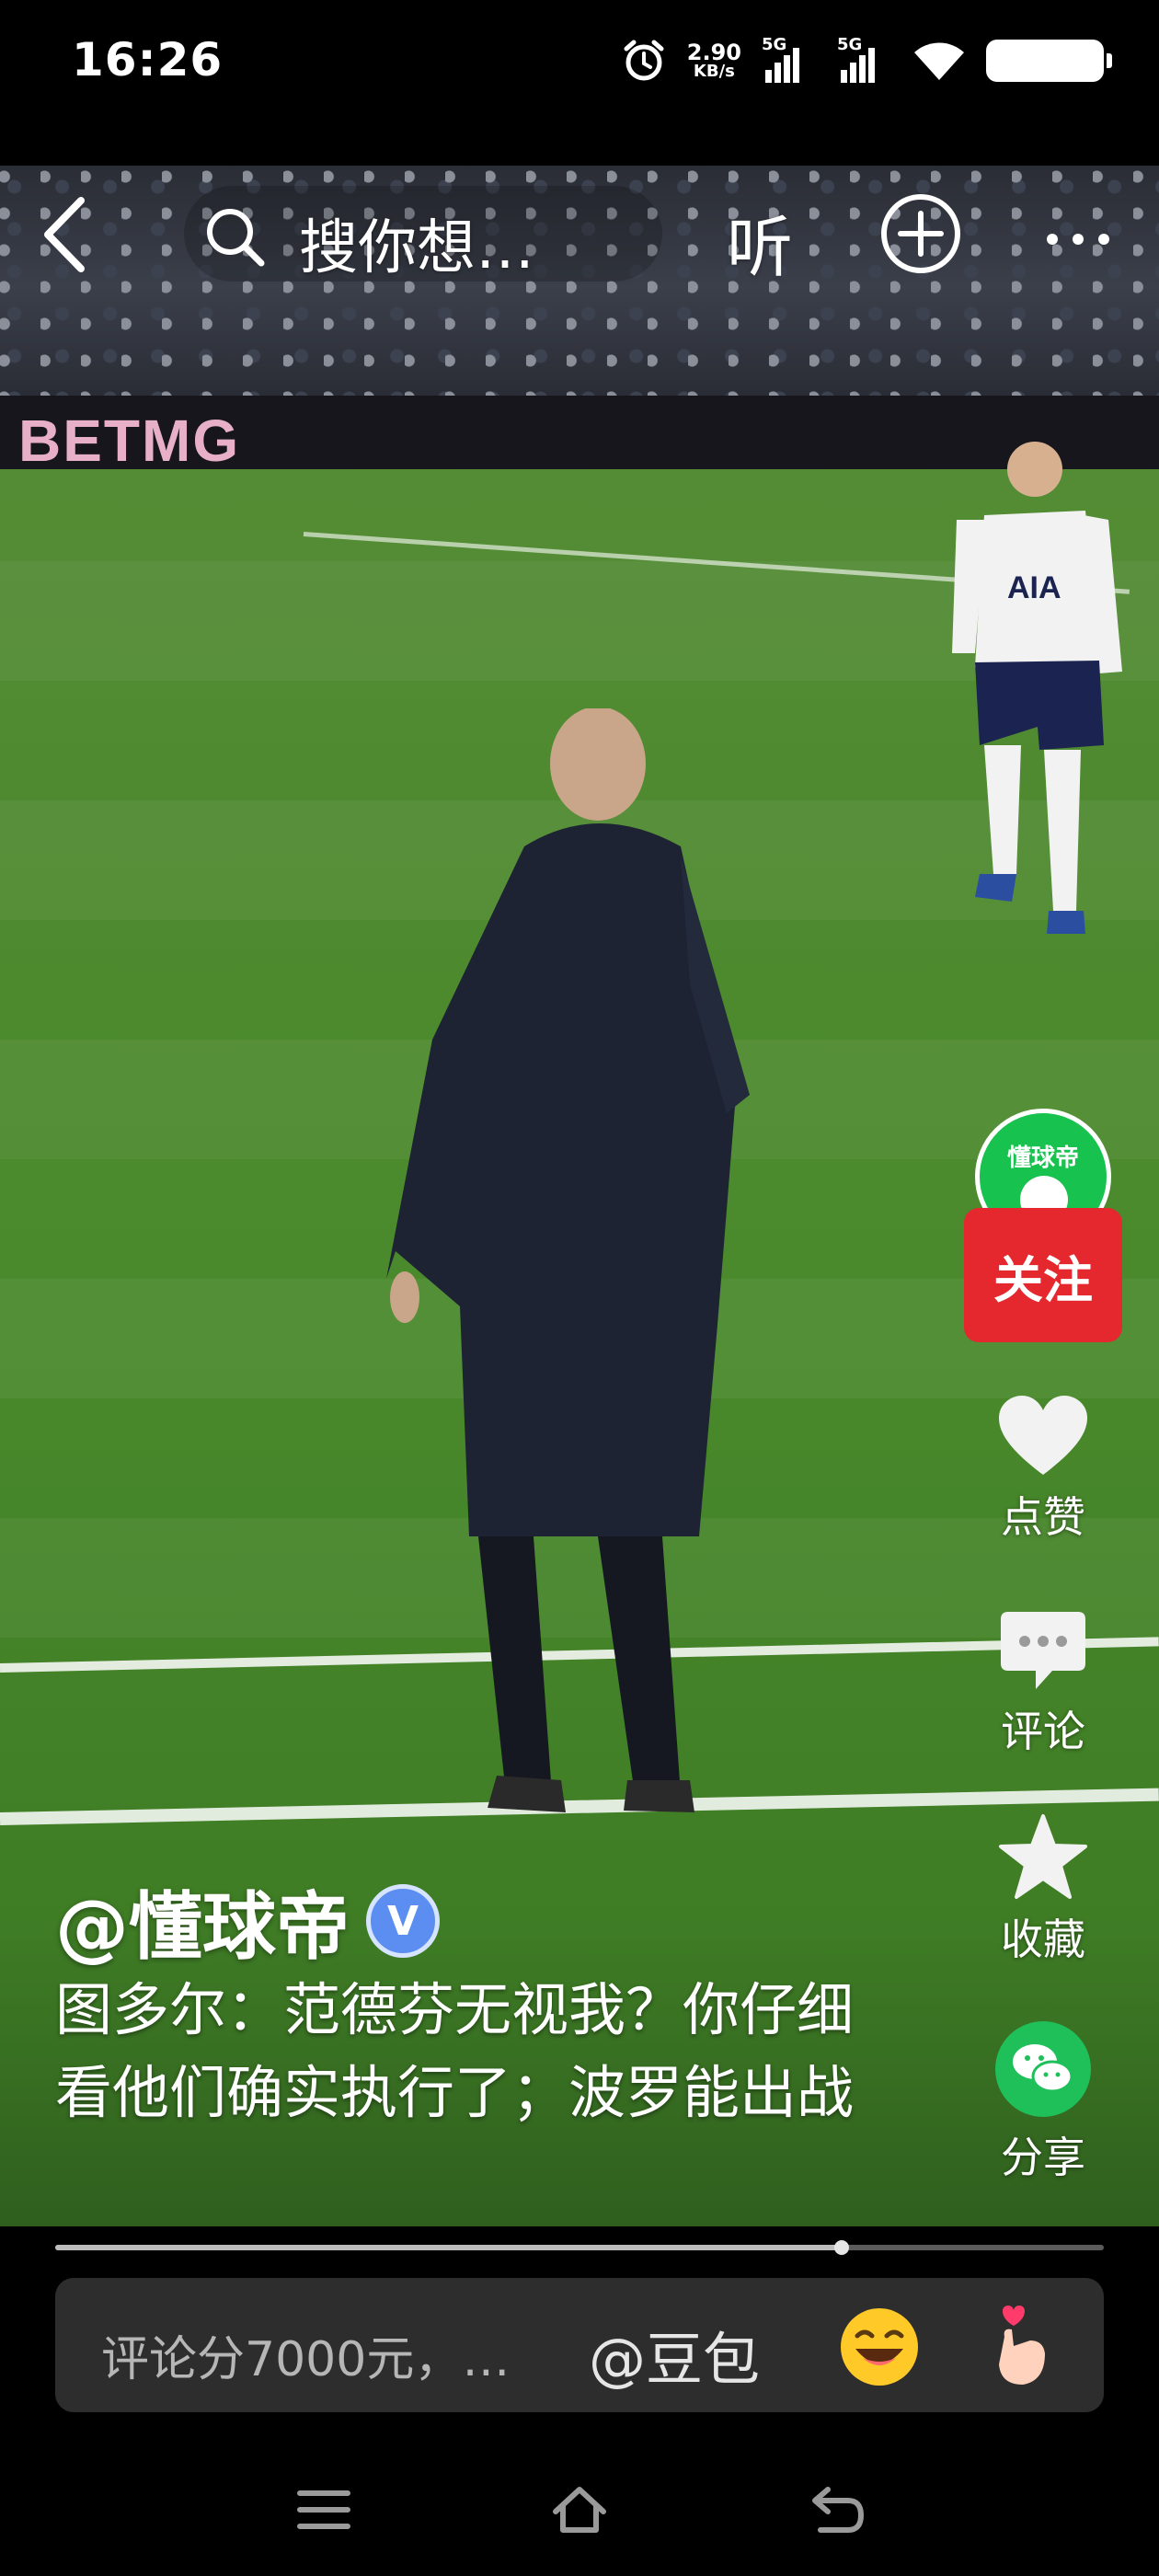 Image resolution: width=1159 pixels, height=2576 pixels. What do you see at coordinates (841, 2247) in the screenshot?
I see `progress-thumb` at bounding box center [841, 2247].